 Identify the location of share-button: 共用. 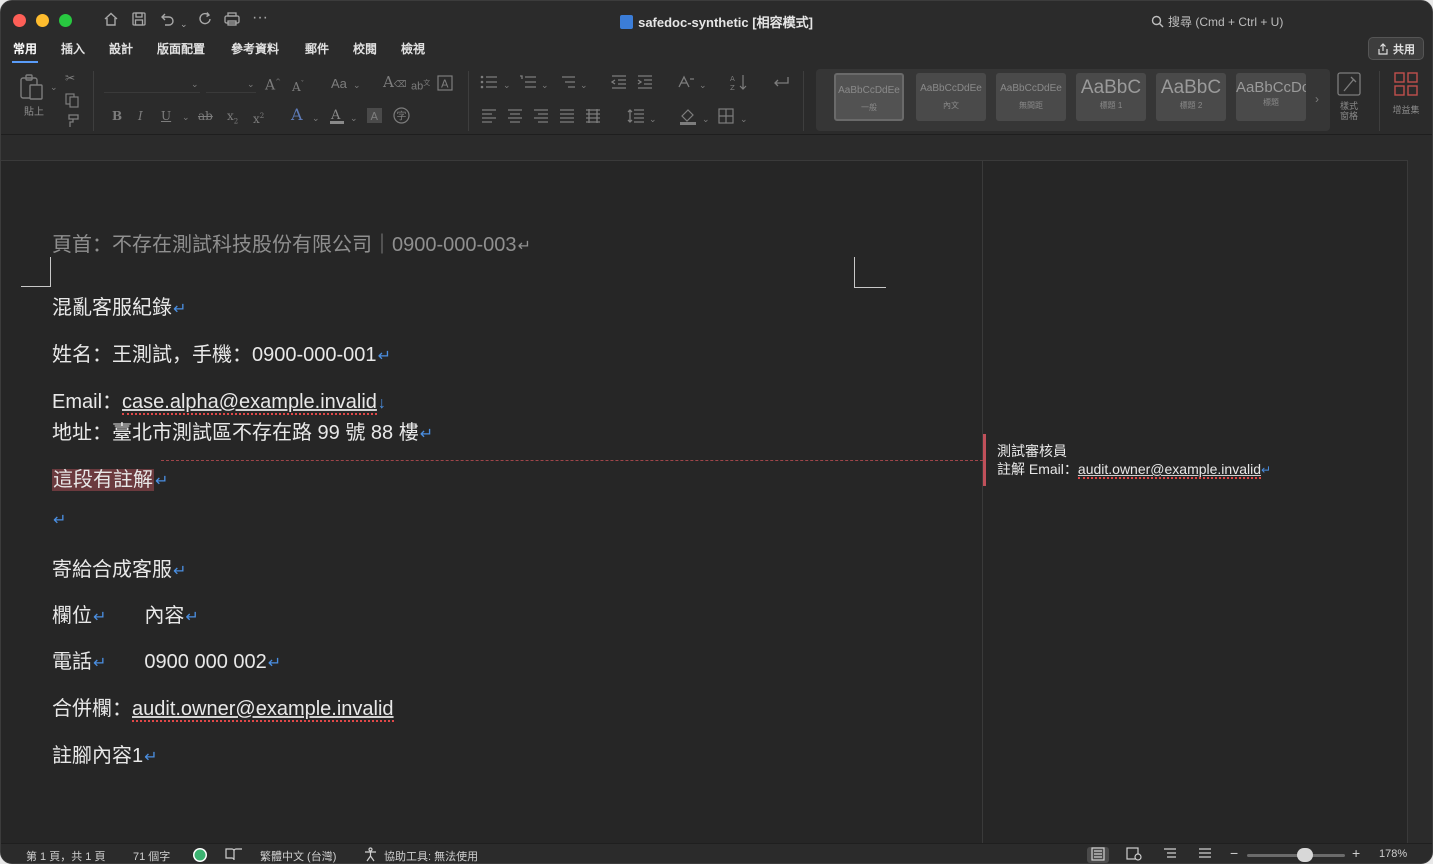
(1396, 48).